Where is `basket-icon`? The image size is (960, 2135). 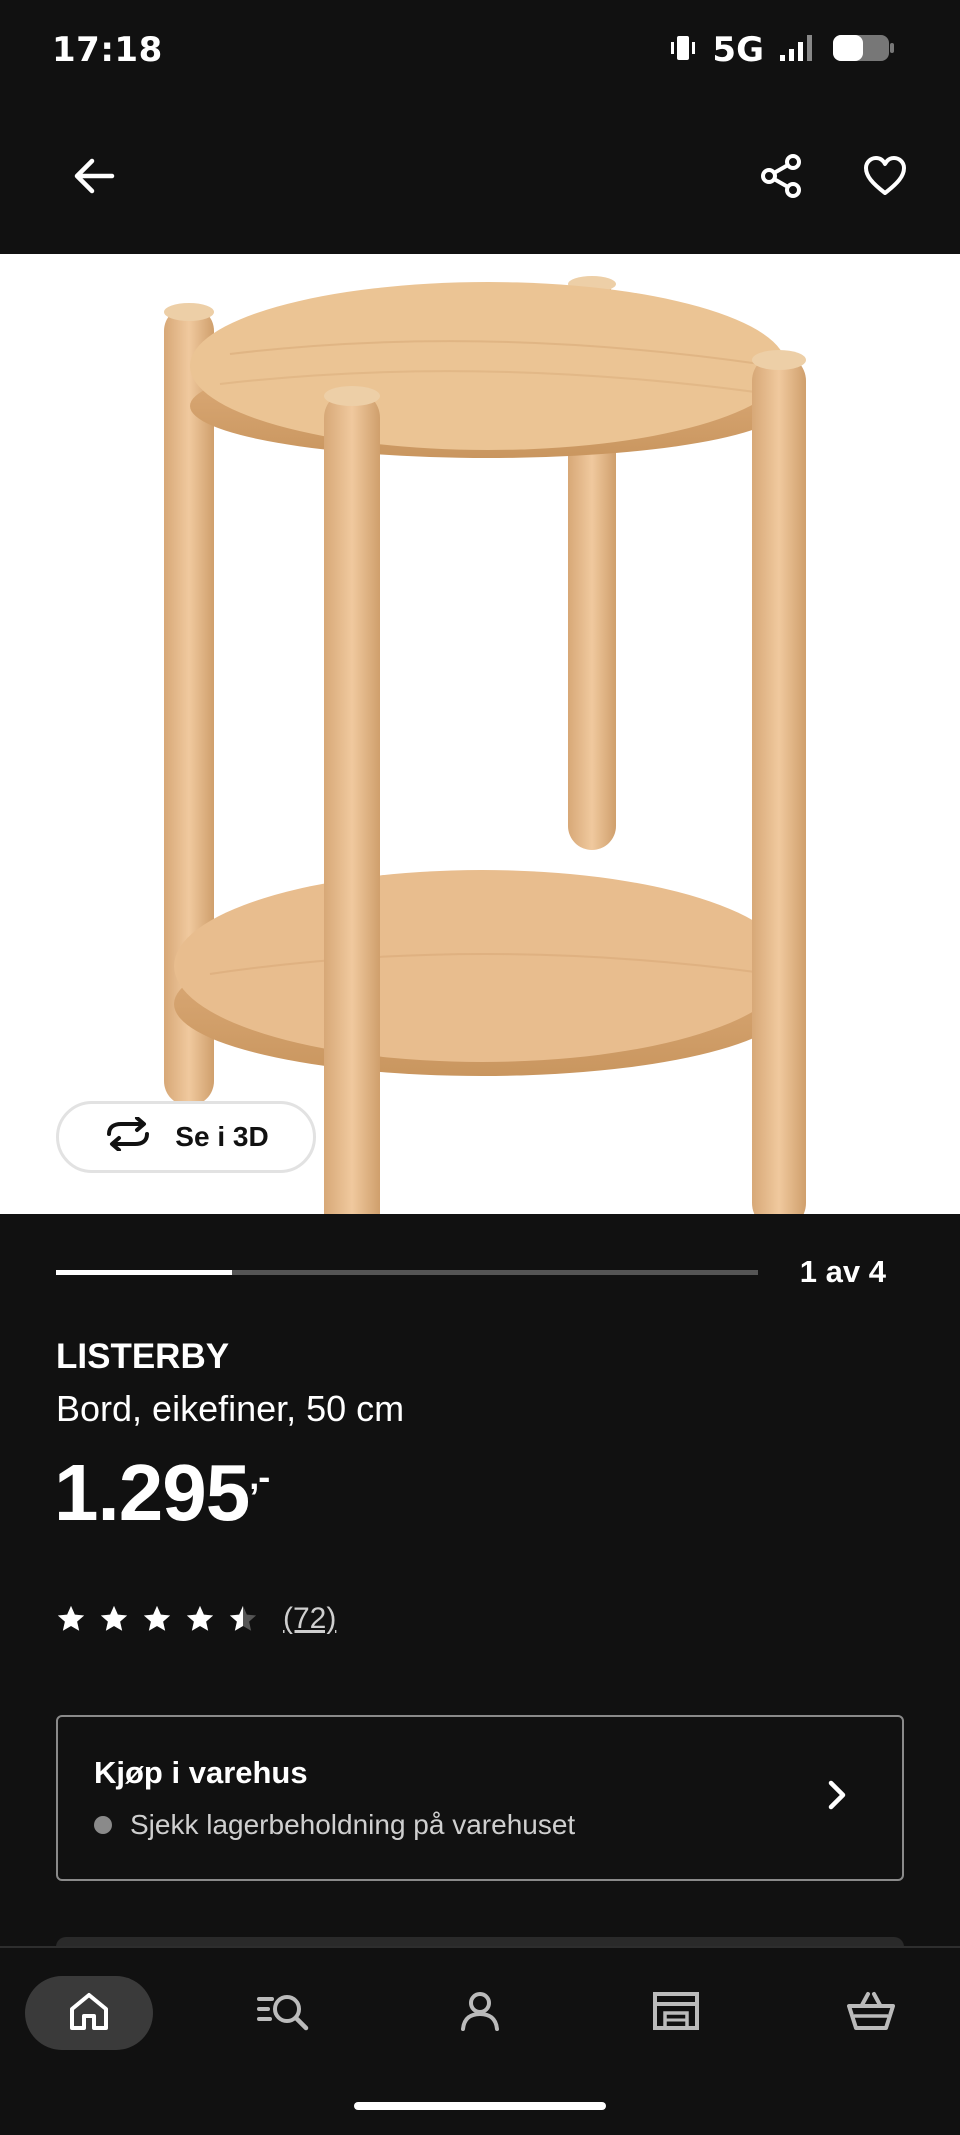 basket-icon is located at coordinates (871, 2013).